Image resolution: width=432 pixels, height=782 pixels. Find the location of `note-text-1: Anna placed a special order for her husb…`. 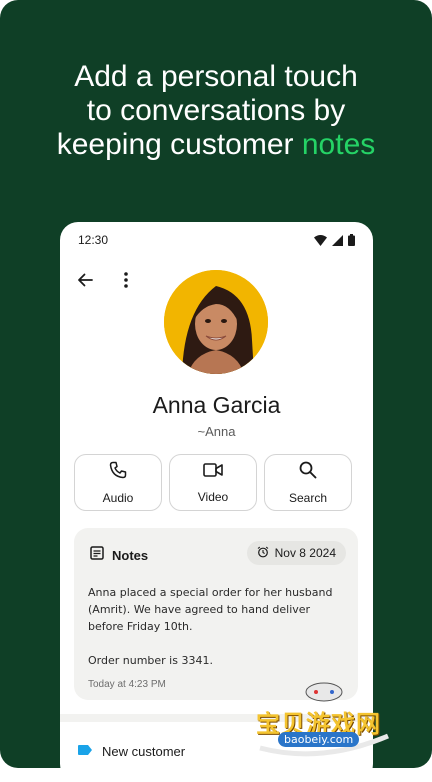

note-text-1: Anna placed a special order for her husb… is located at coordinates (210, 609).